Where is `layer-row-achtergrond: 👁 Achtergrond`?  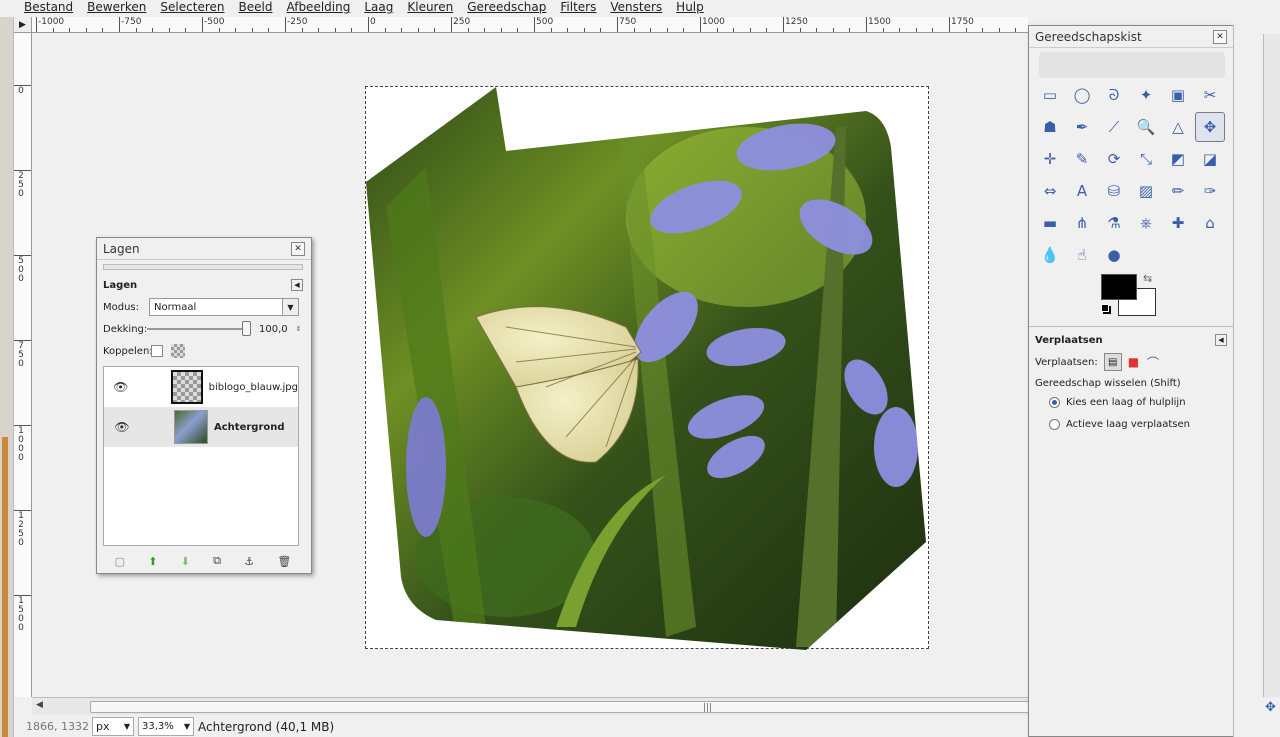
layer-row-achtergrond: 👁 Achtergrond is located at coordinates (201, 427).